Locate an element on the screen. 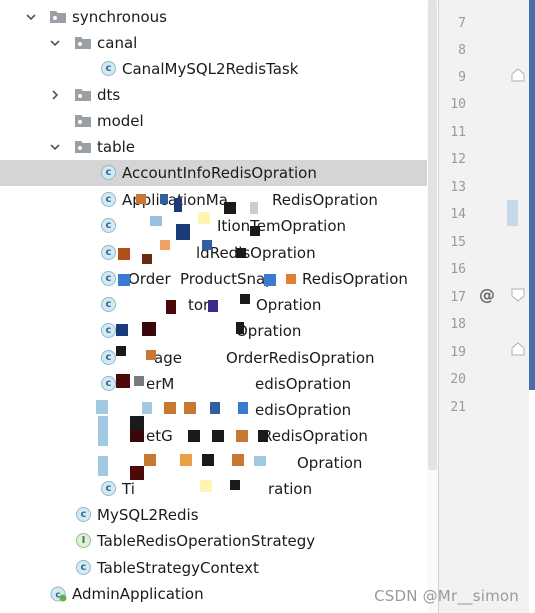 The width and height of the screenshot is (535, 613). line-number: 12 is located at coordinates (458, 159).